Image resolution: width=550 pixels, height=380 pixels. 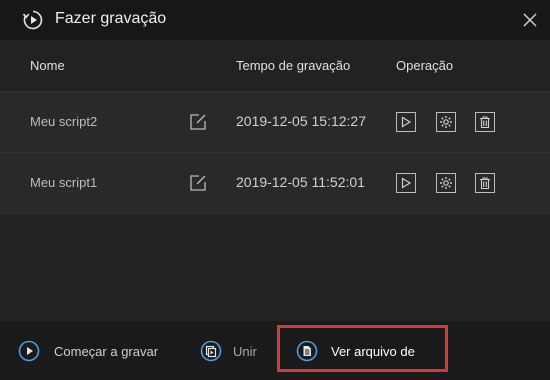 I want to click on view-file-button: Ver arquivo de, so click(x=362, y=350).